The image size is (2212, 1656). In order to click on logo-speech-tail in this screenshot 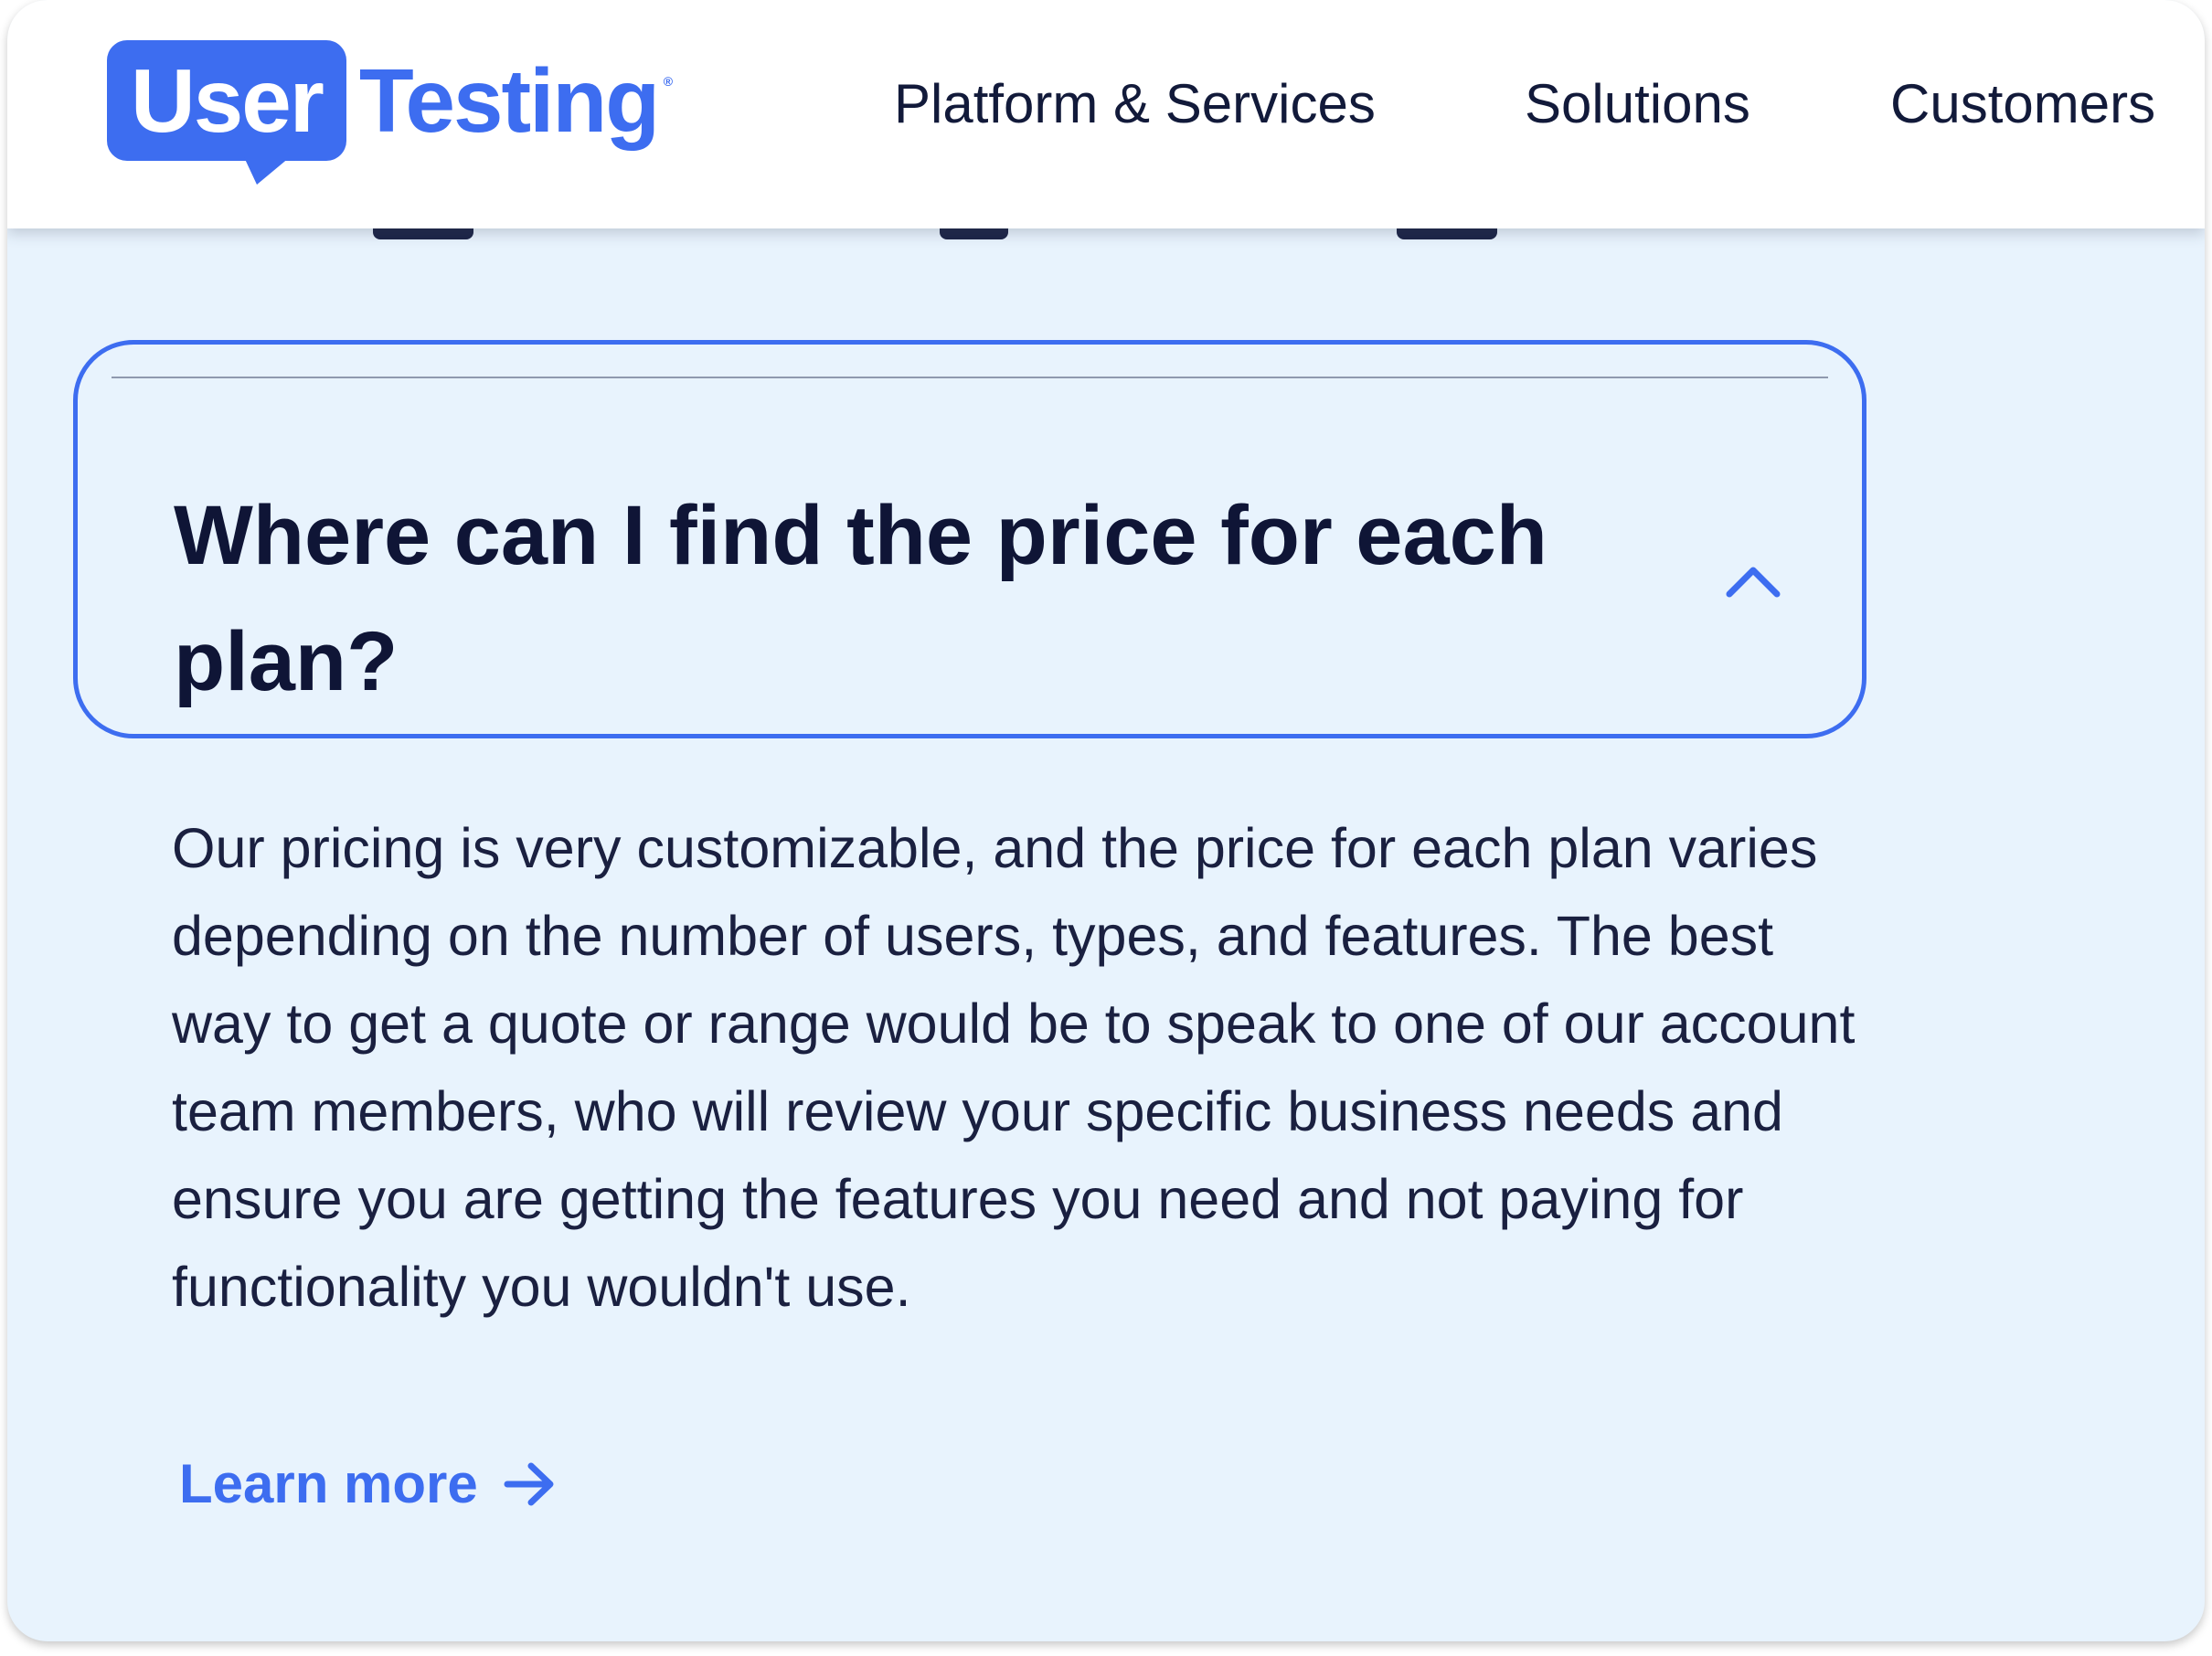, I will do `click(267, 171)`.